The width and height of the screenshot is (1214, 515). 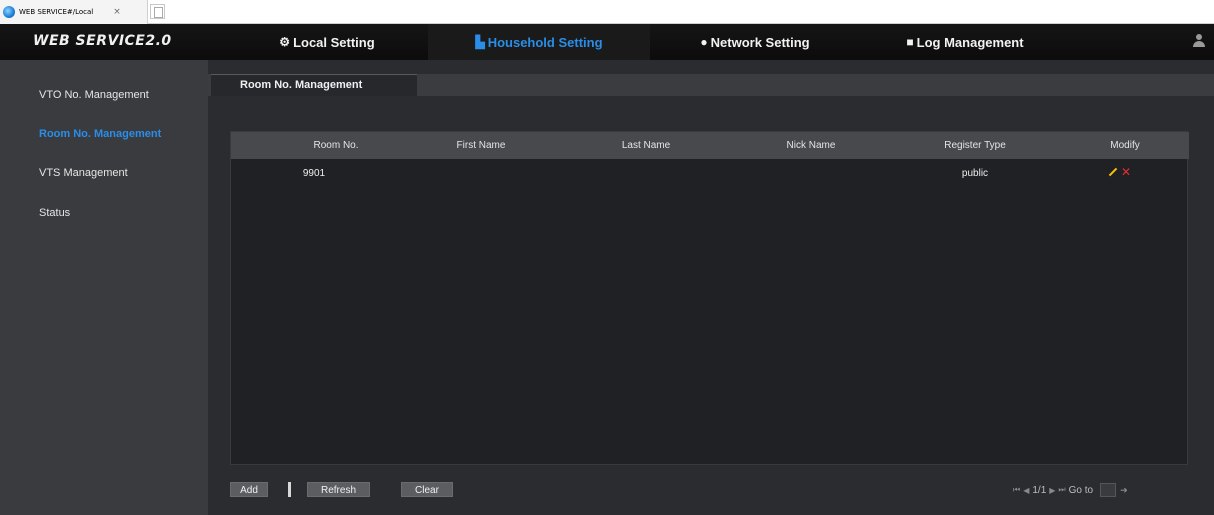 I want to click on page-indicator: 1/1, so click(x=1039, y=490).